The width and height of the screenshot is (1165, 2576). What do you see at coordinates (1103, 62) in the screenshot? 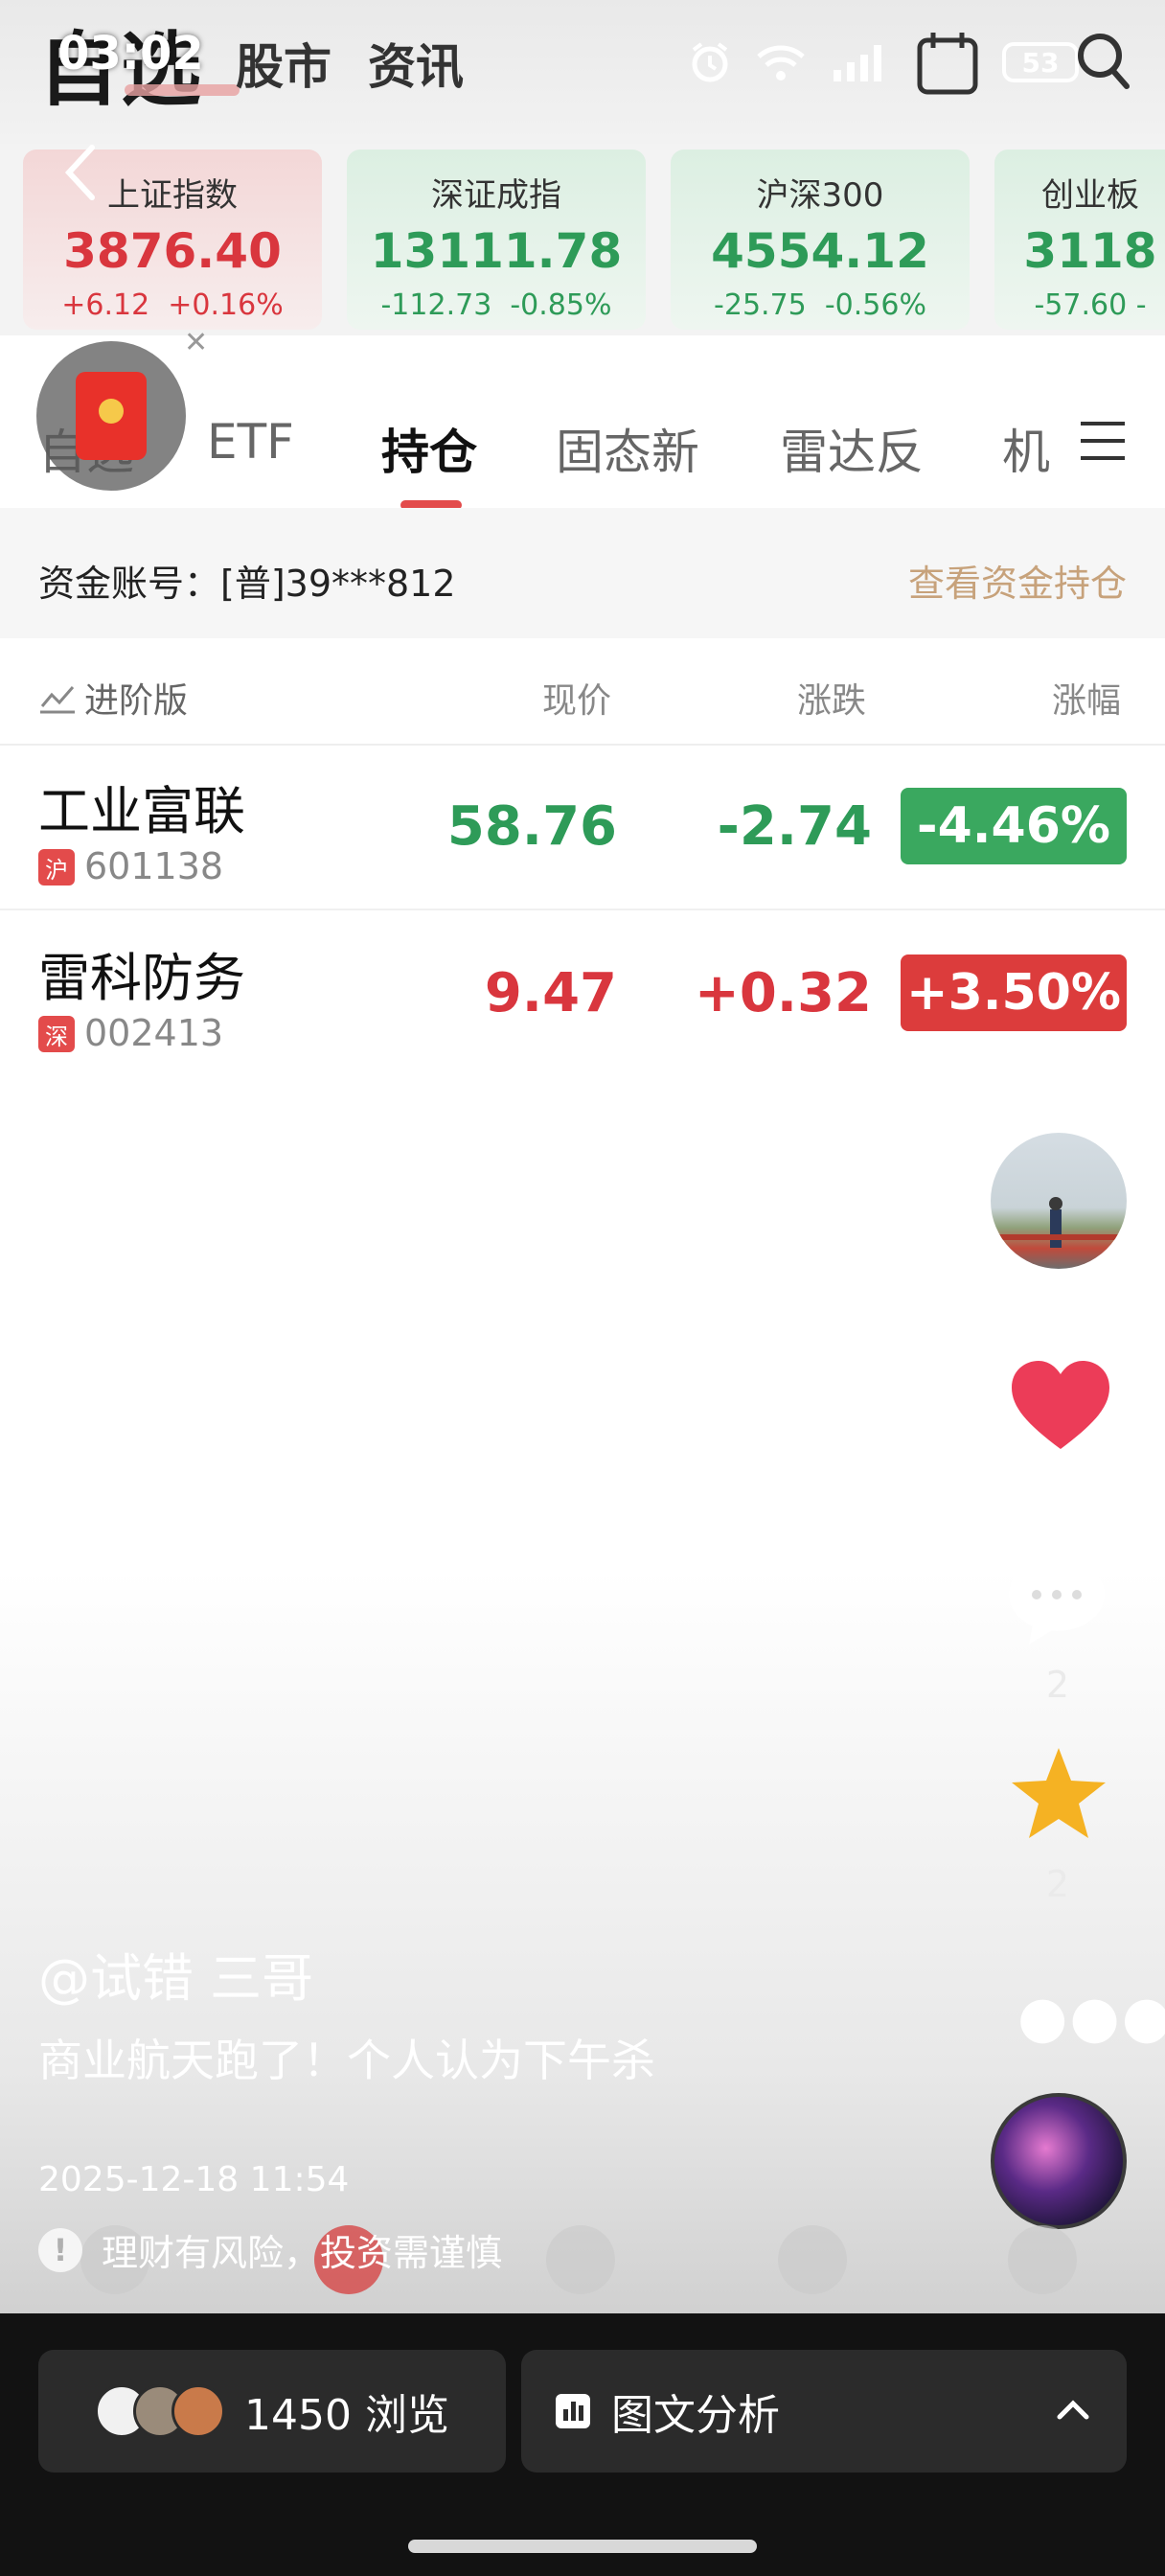
I see `search-icon` at bounding box center [1103, 62].